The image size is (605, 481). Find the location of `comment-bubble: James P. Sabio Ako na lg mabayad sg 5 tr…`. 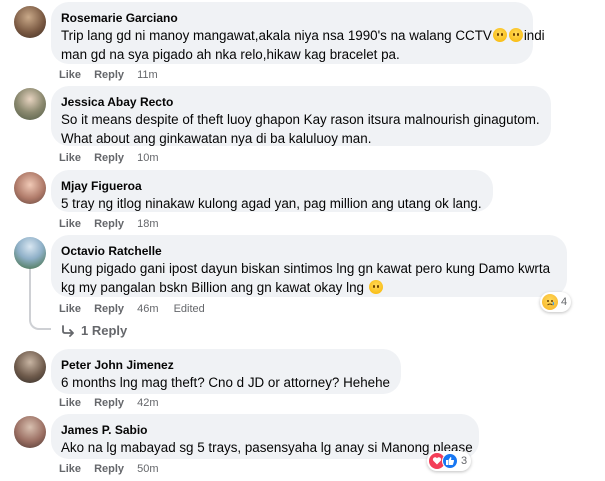

comment-bubble: James P. Sabio Ako na lg mabayad sg 5 tr… is located at coordinates (265, 436).